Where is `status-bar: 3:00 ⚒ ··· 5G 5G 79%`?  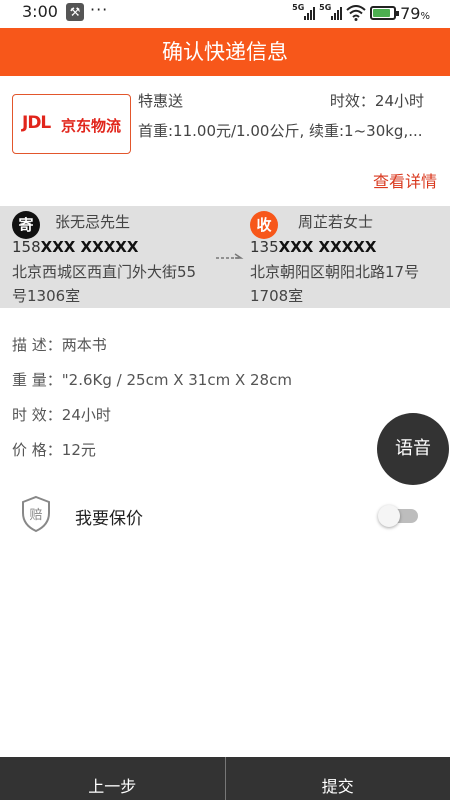
status-bar: 3:00 ⚒ ··· 5G 5G 79% is located at coordinates (225, 14).